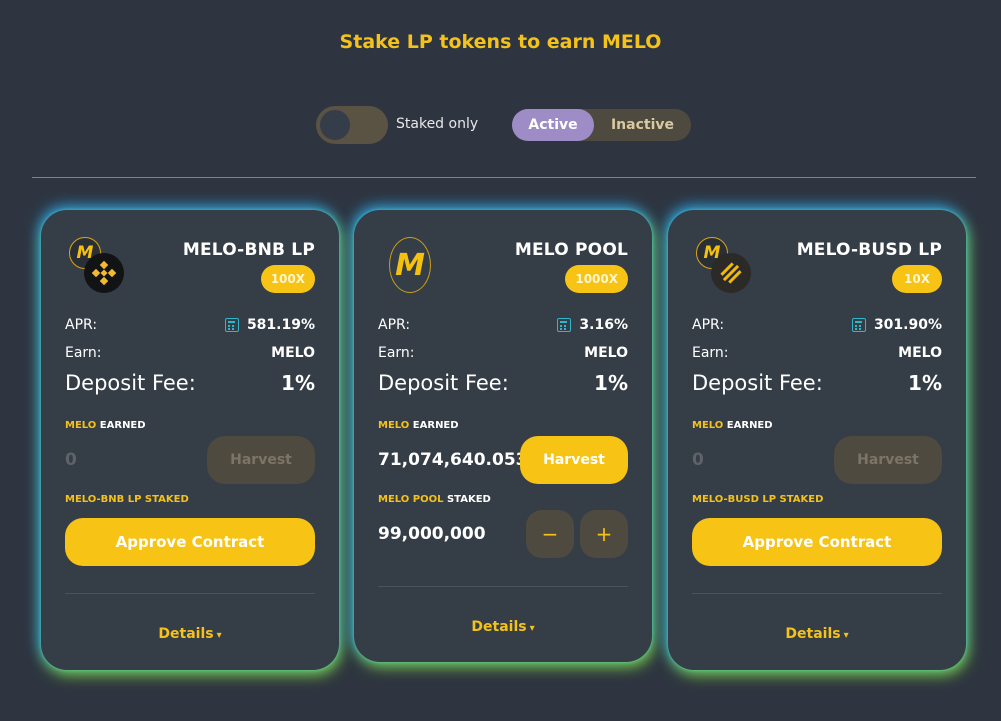  I want to click on tab-inactive: Inactive, so click(642, 125).